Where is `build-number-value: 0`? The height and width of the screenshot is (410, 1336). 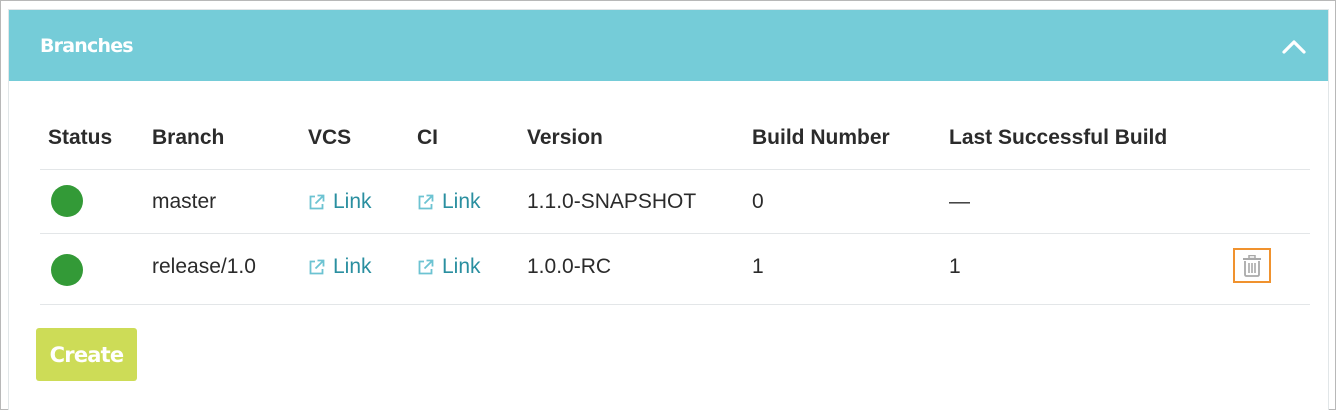 build-number-value: 0 is located at coordinates (758, 201).